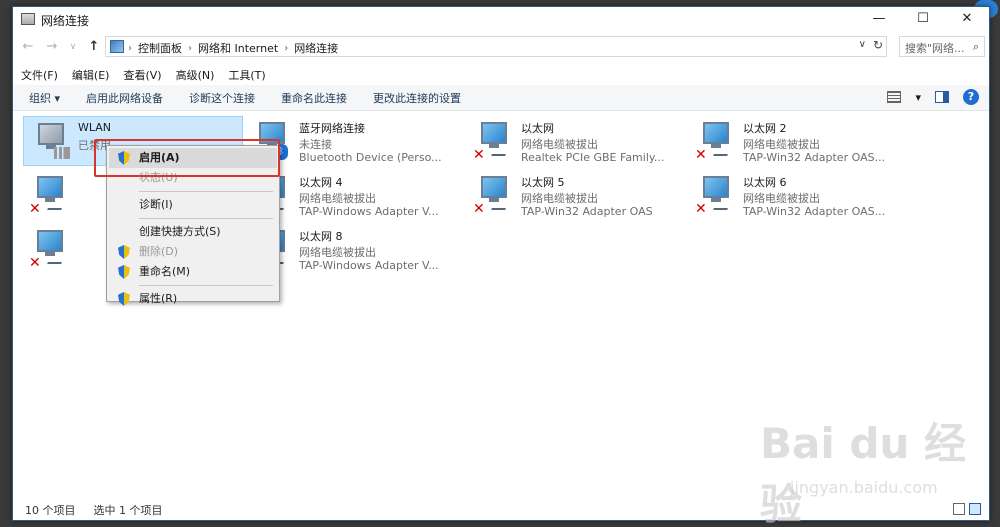 The width and height of the screenshot is (1000, 527). Describe the element at coordinates (94, 47) in the screenshot. I see `up-arrow-icon: ↑` at that location.